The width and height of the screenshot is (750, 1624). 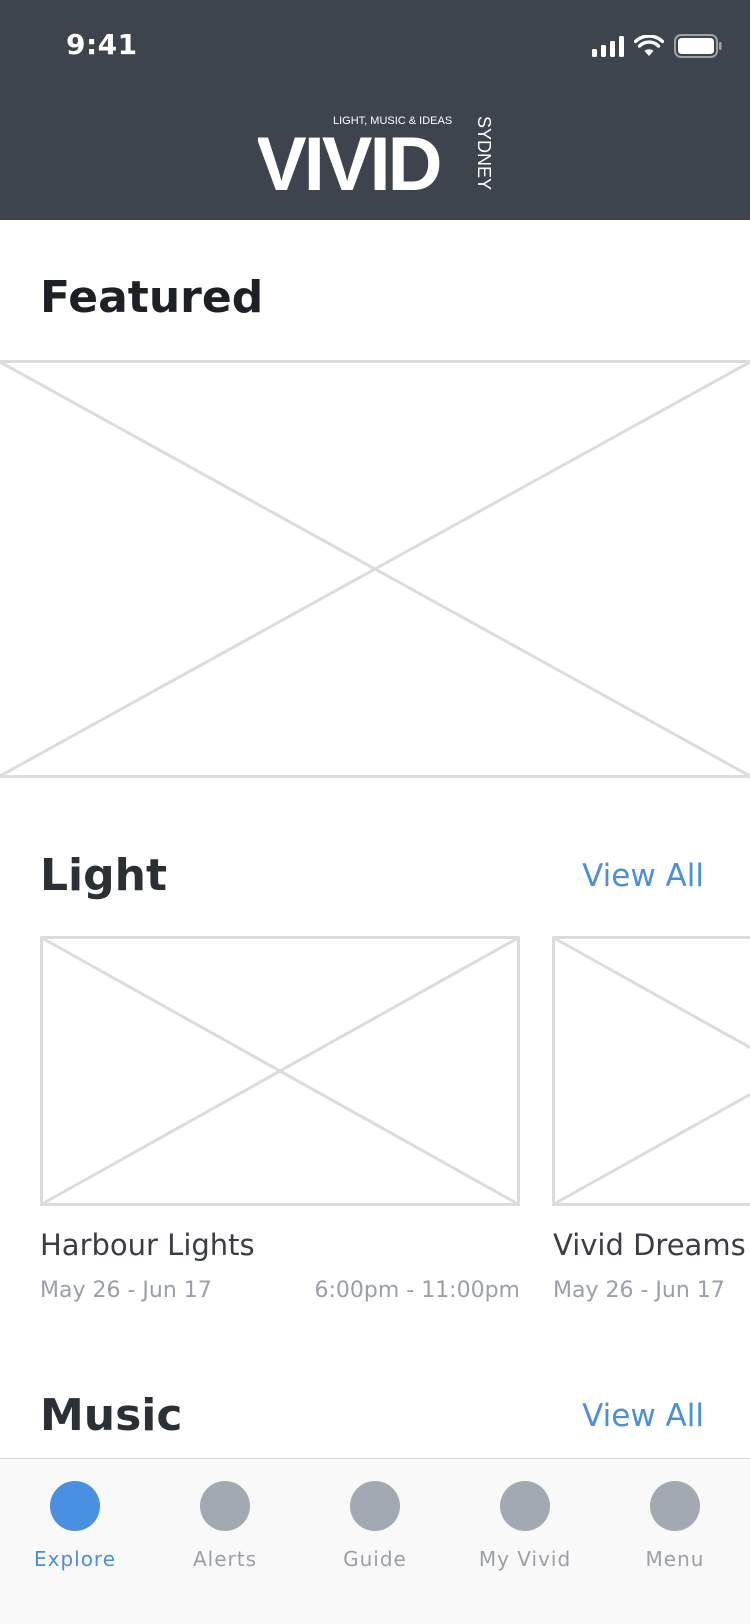 I want to click on harbour-lights-date: May 26 - Jun 17, so click(x=126, y=1290).